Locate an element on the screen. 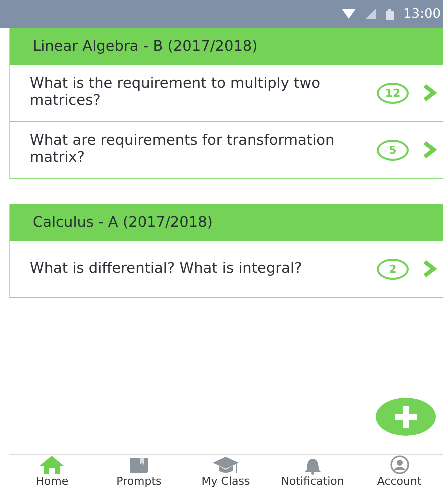 Image resolution: width=443 pixels, height=493 pixels. nav-tab: Home is located at coordinates (52, 474).